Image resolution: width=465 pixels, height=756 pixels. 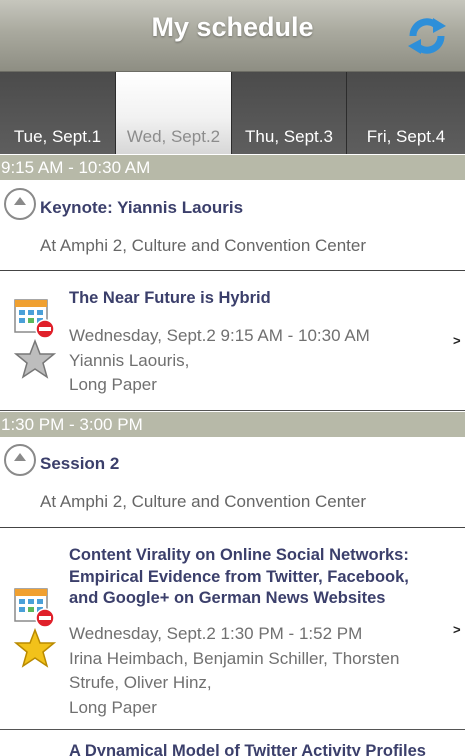 What do you see at coordinates (232, 167) in the screenshot?
I see `time-slot-header: 9:15 AM - 10:30 AM` at bounding box center [232, 167].